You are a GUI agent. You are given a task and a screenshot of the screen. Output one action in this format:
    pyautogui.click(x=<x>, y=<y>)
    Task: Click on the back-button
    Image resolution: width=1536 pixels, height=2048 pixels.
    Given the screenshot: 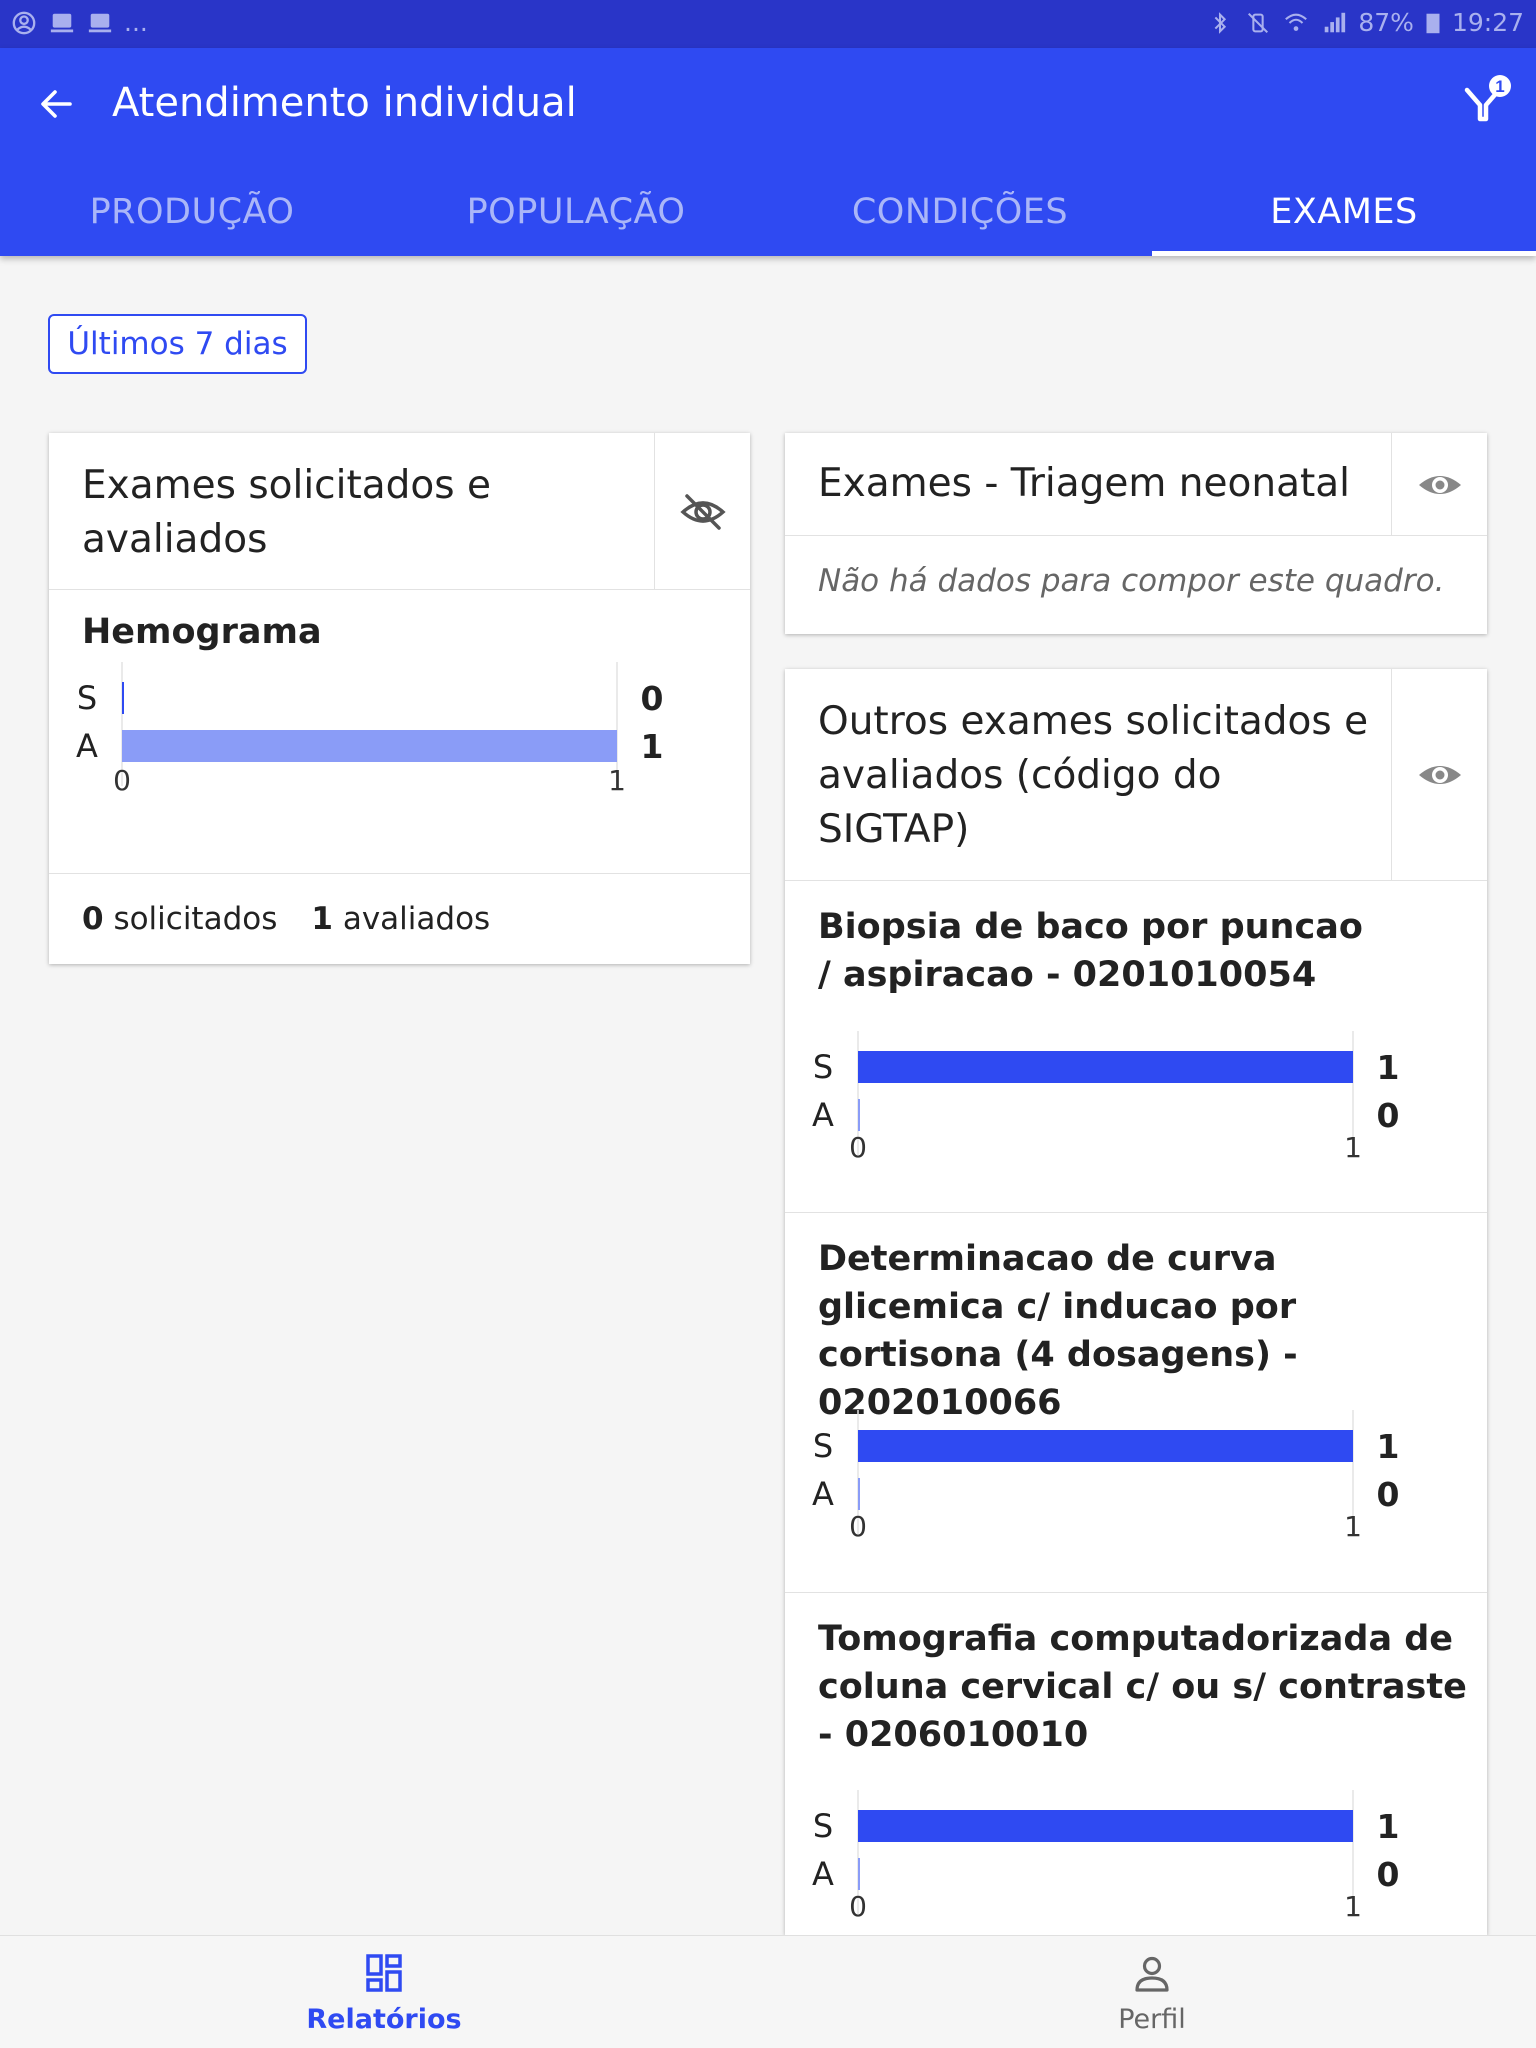 What is the action you would take?
    pyautogui.click(x=56, y=104)
    